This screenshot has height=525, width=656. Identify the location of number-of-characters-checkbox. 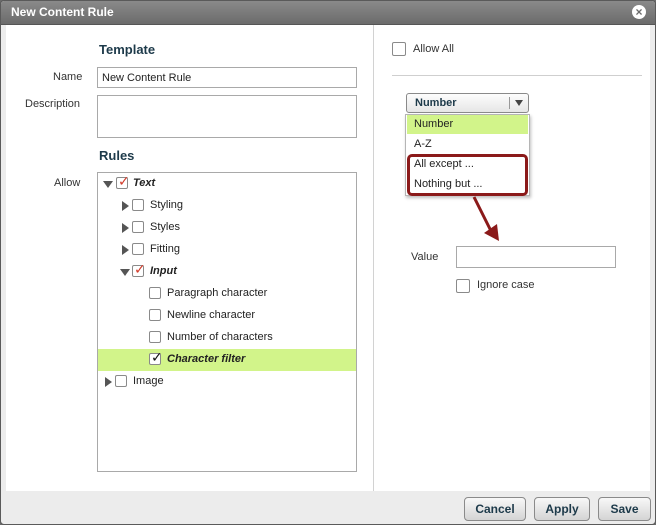
(155, 337).